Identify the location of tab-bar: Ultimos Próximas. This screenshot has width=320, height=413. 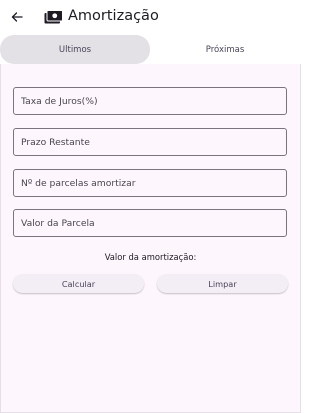
(150, 49).